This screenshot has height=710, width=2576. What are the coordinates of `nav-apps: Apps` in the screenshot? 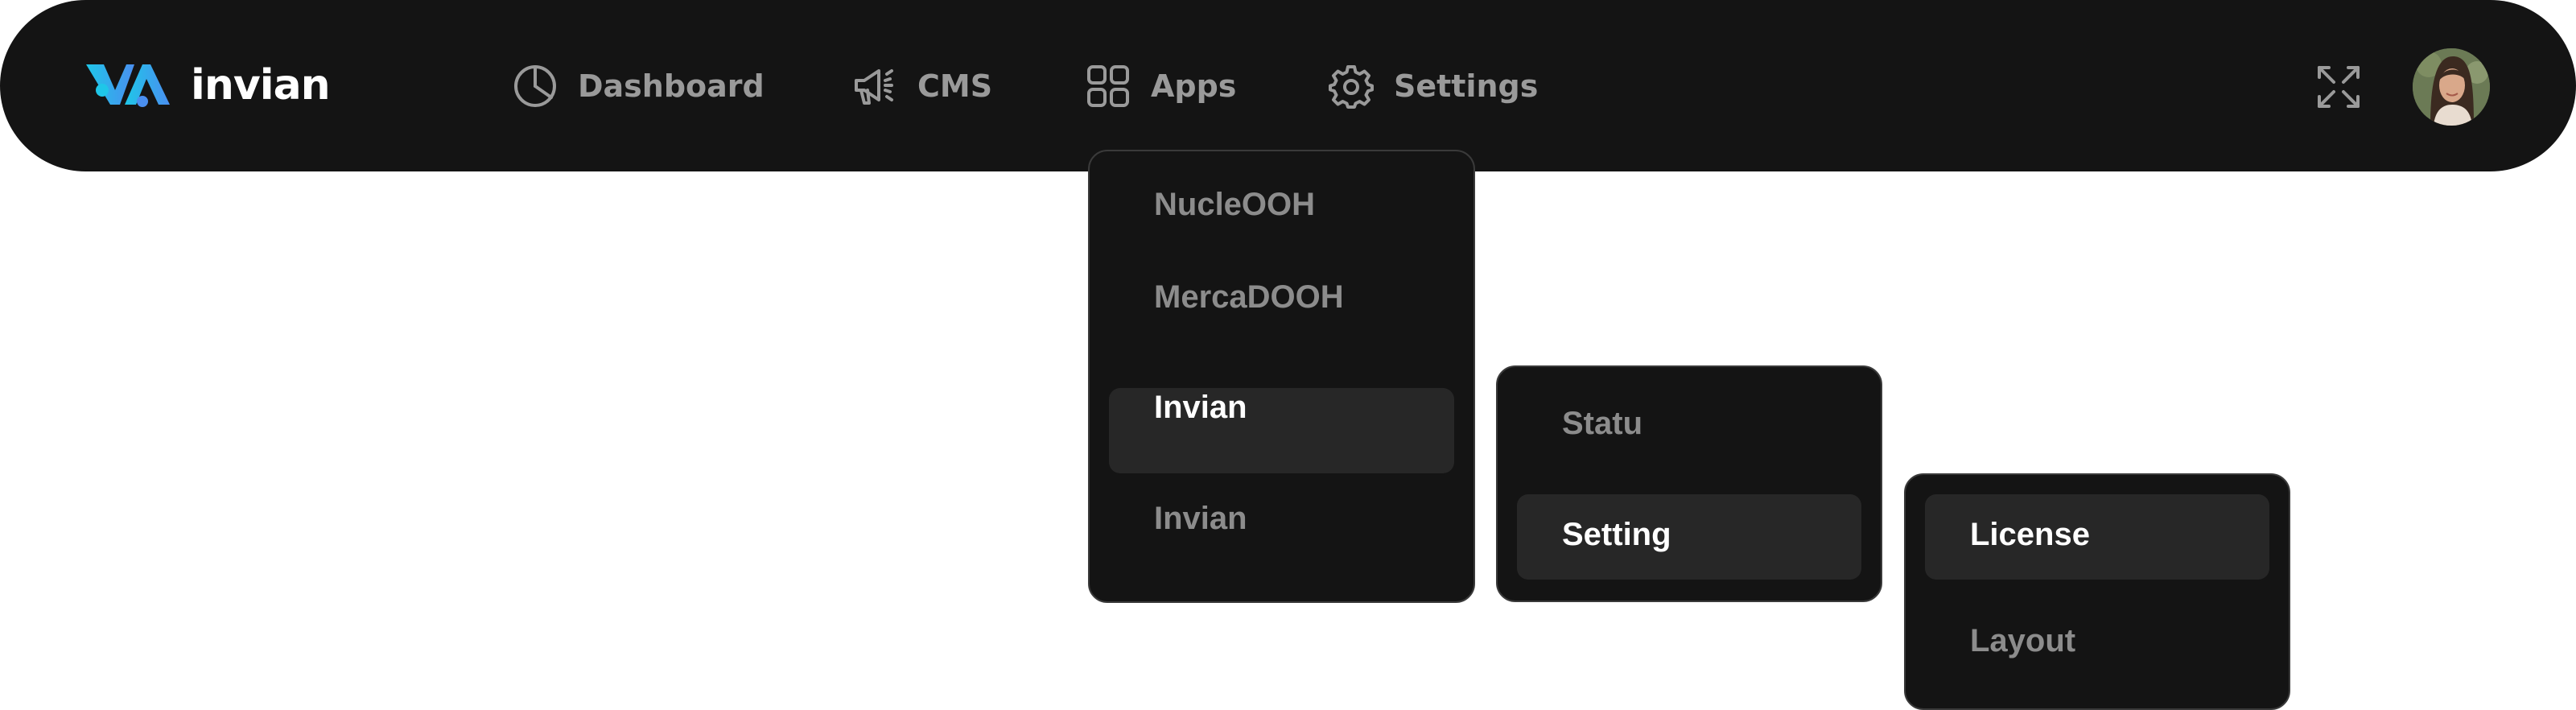 It's located at (1160, 86).